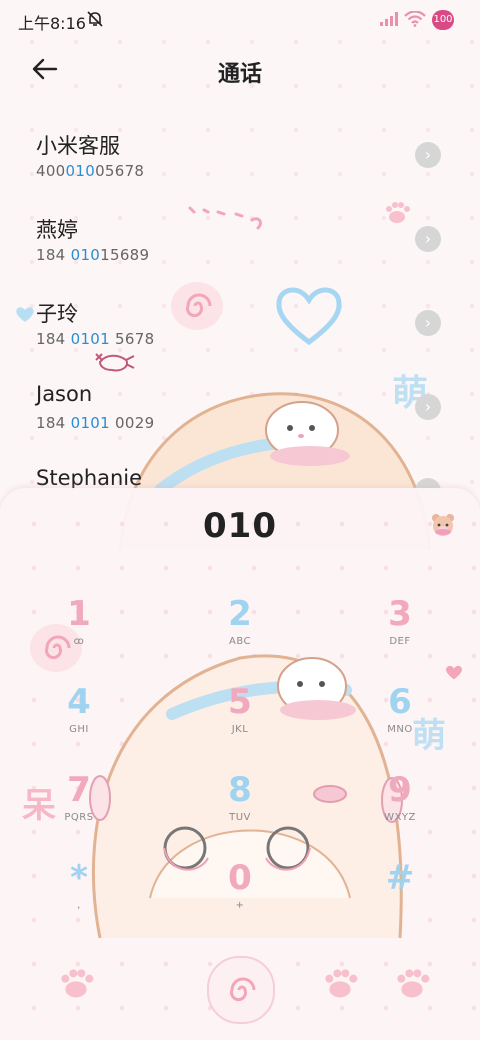  What do you see at coordinates (79, 810) in the screenshot?
I see `dial-key-7: 7 PQRS` at bounding box center [79, 810].